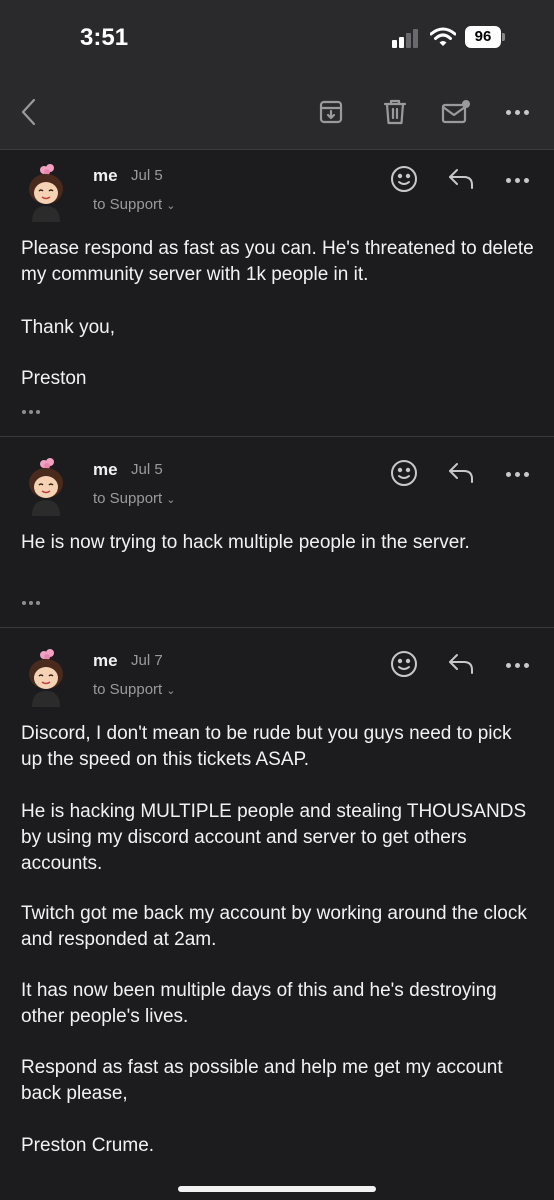 The width and height of the screenshot is (554, 1200). I want to click on battery-icon: 96, so click(485, 37).